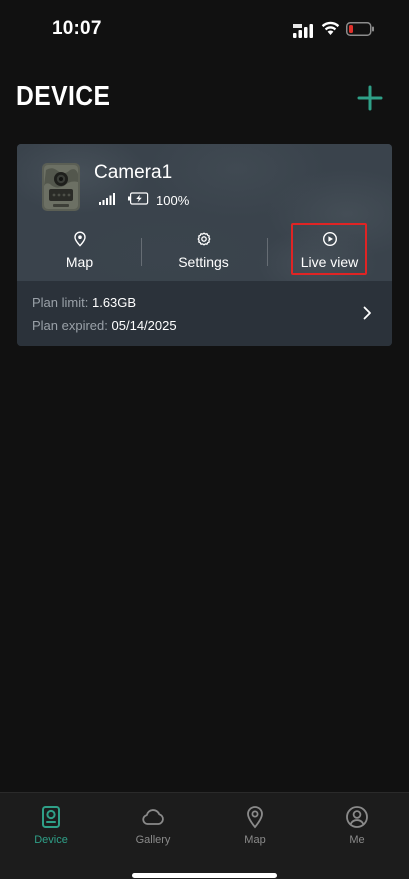 Image resolution: width=409 pixels, height=879 pixels. Describe the element at coordinates (255, 840) in the screenshot. I see `tab-map-label: Map` at that location.